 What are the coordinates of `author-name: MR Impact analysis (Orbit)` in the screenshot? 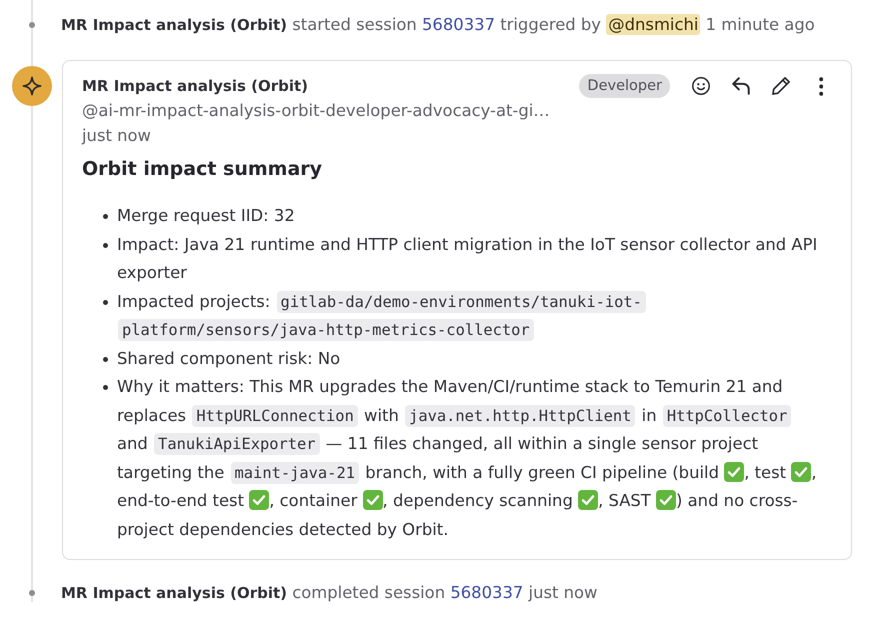 It's located at (196, 86).